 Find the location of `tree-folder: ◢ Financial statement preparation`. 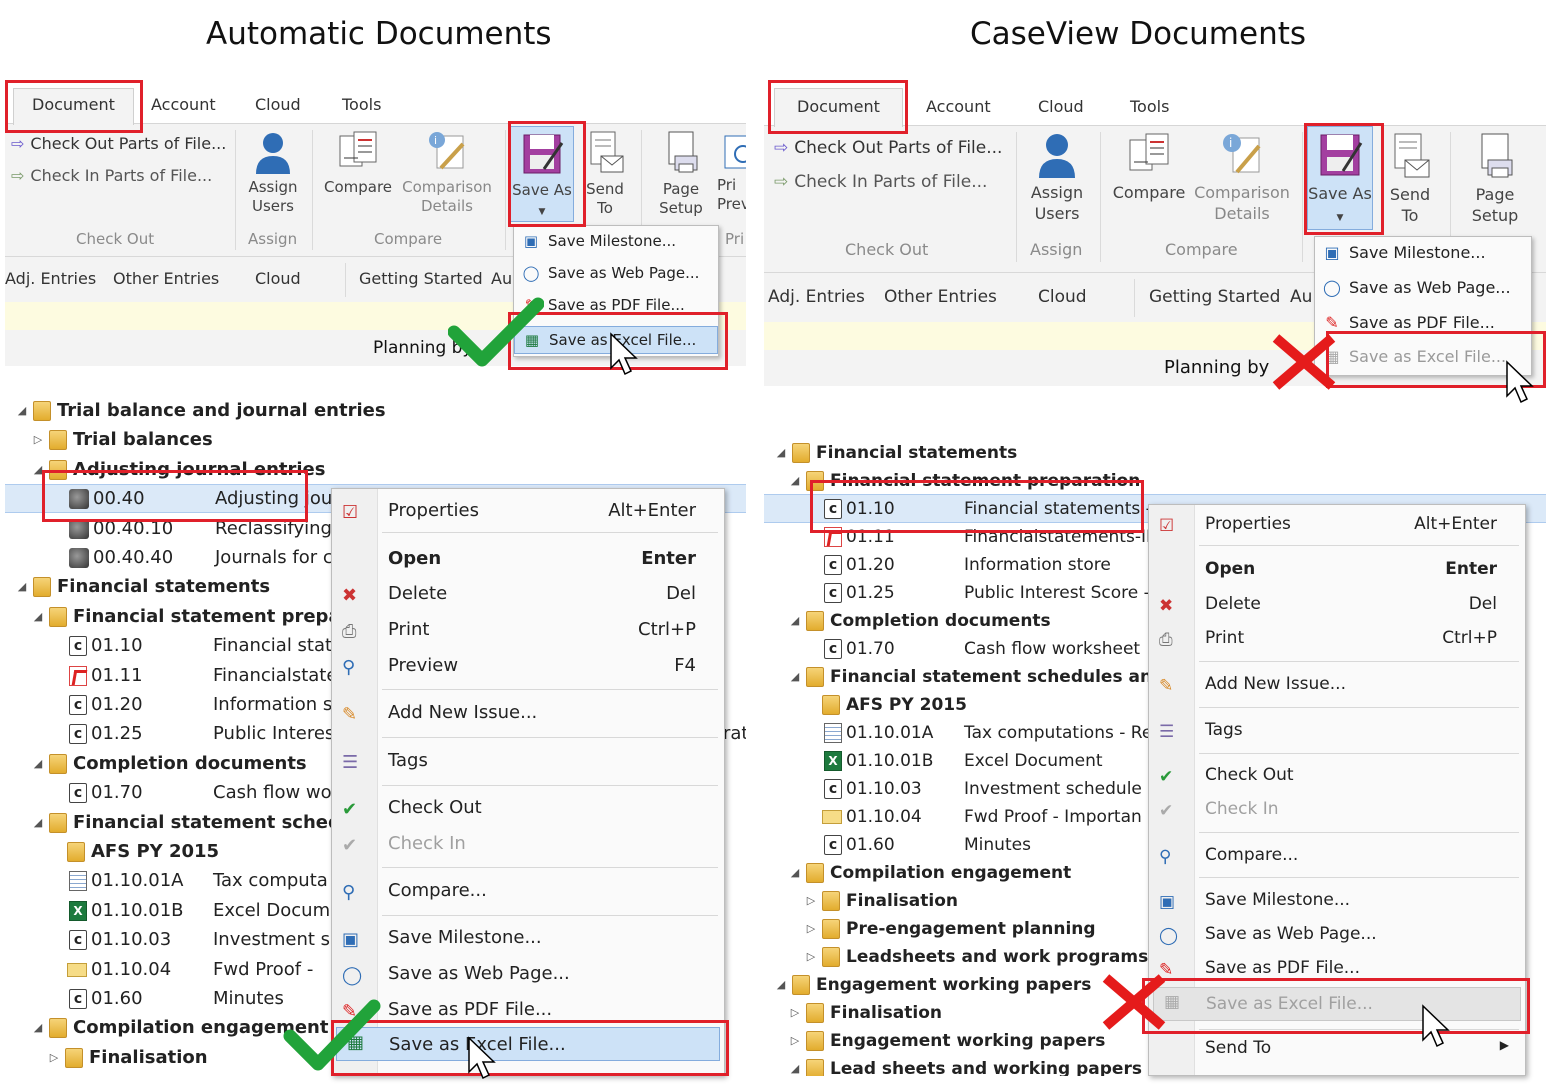

tree-folder: ◢ Financial statement preparation is located at coordinates (1155, 480).